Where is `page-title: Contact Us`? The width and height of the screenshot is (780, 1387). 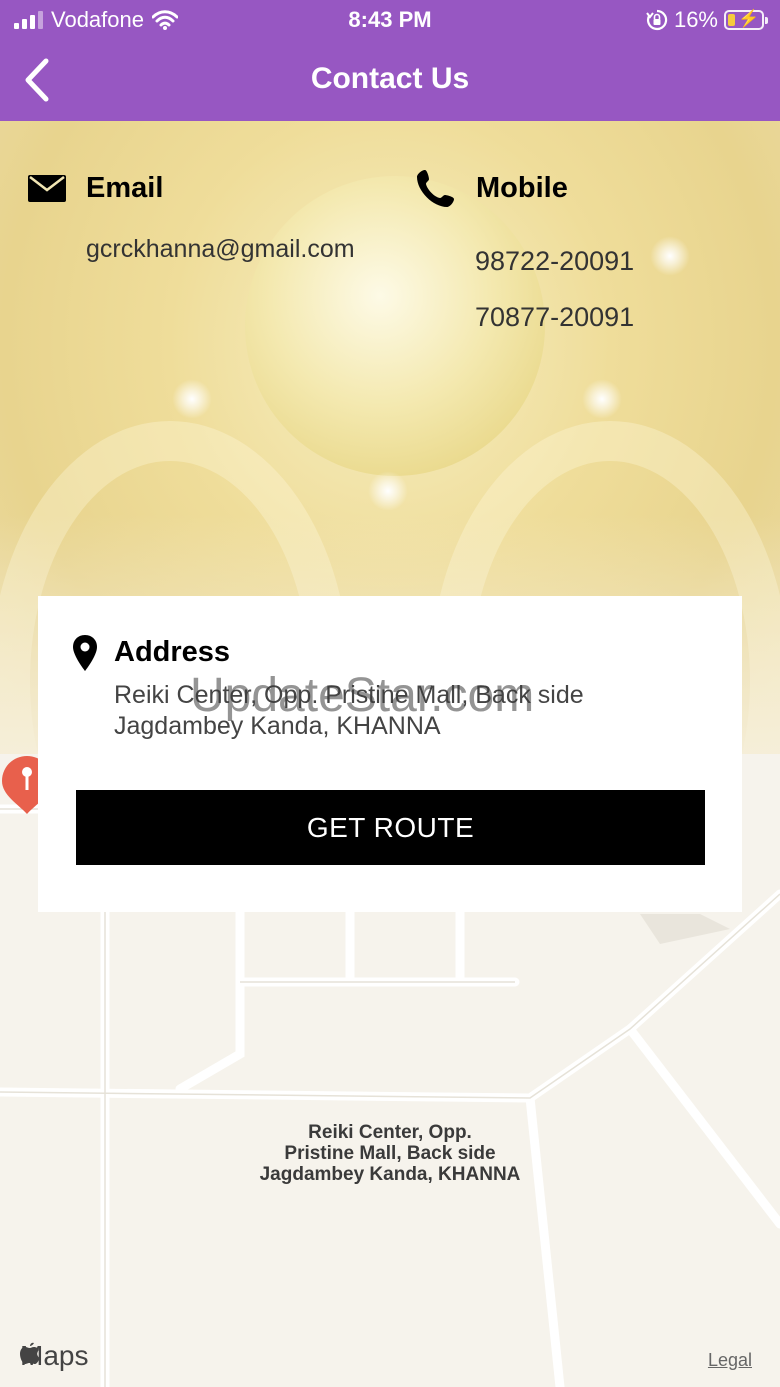
page-title: Contact Us is located at coordinates (390, 78).